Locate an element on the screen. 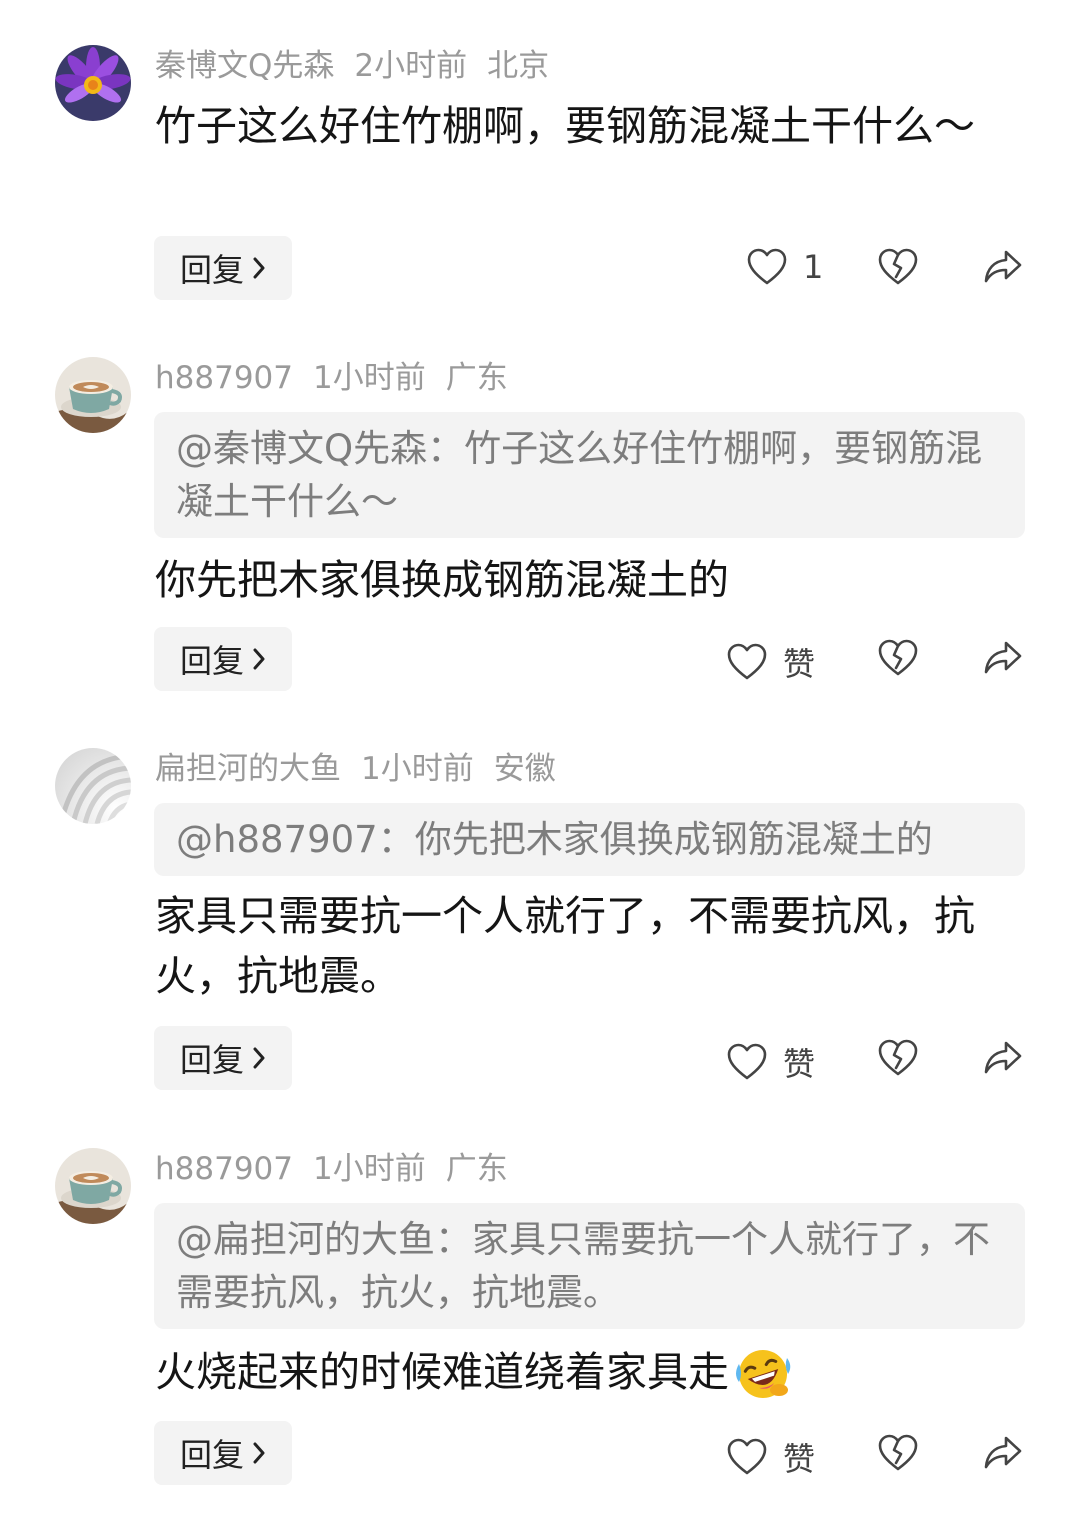  like-count: 1 is located at coordinates (813, 267).